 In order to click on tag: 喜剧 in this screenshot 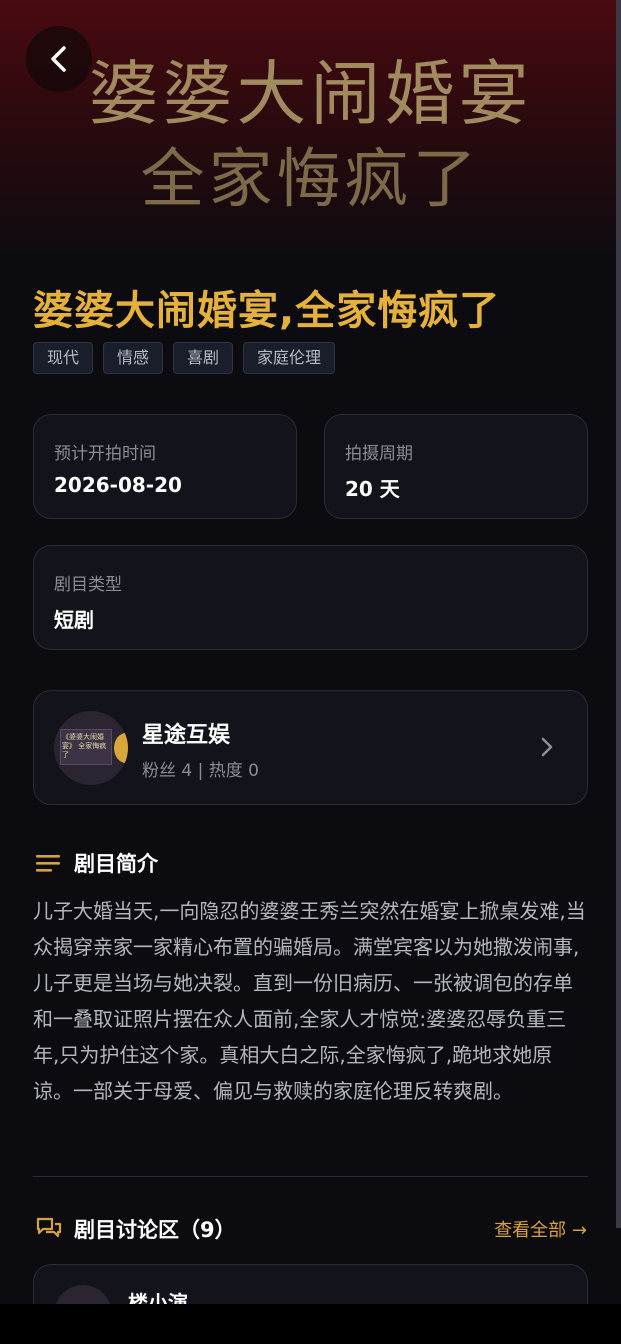, I will do `click(203, 358)`.